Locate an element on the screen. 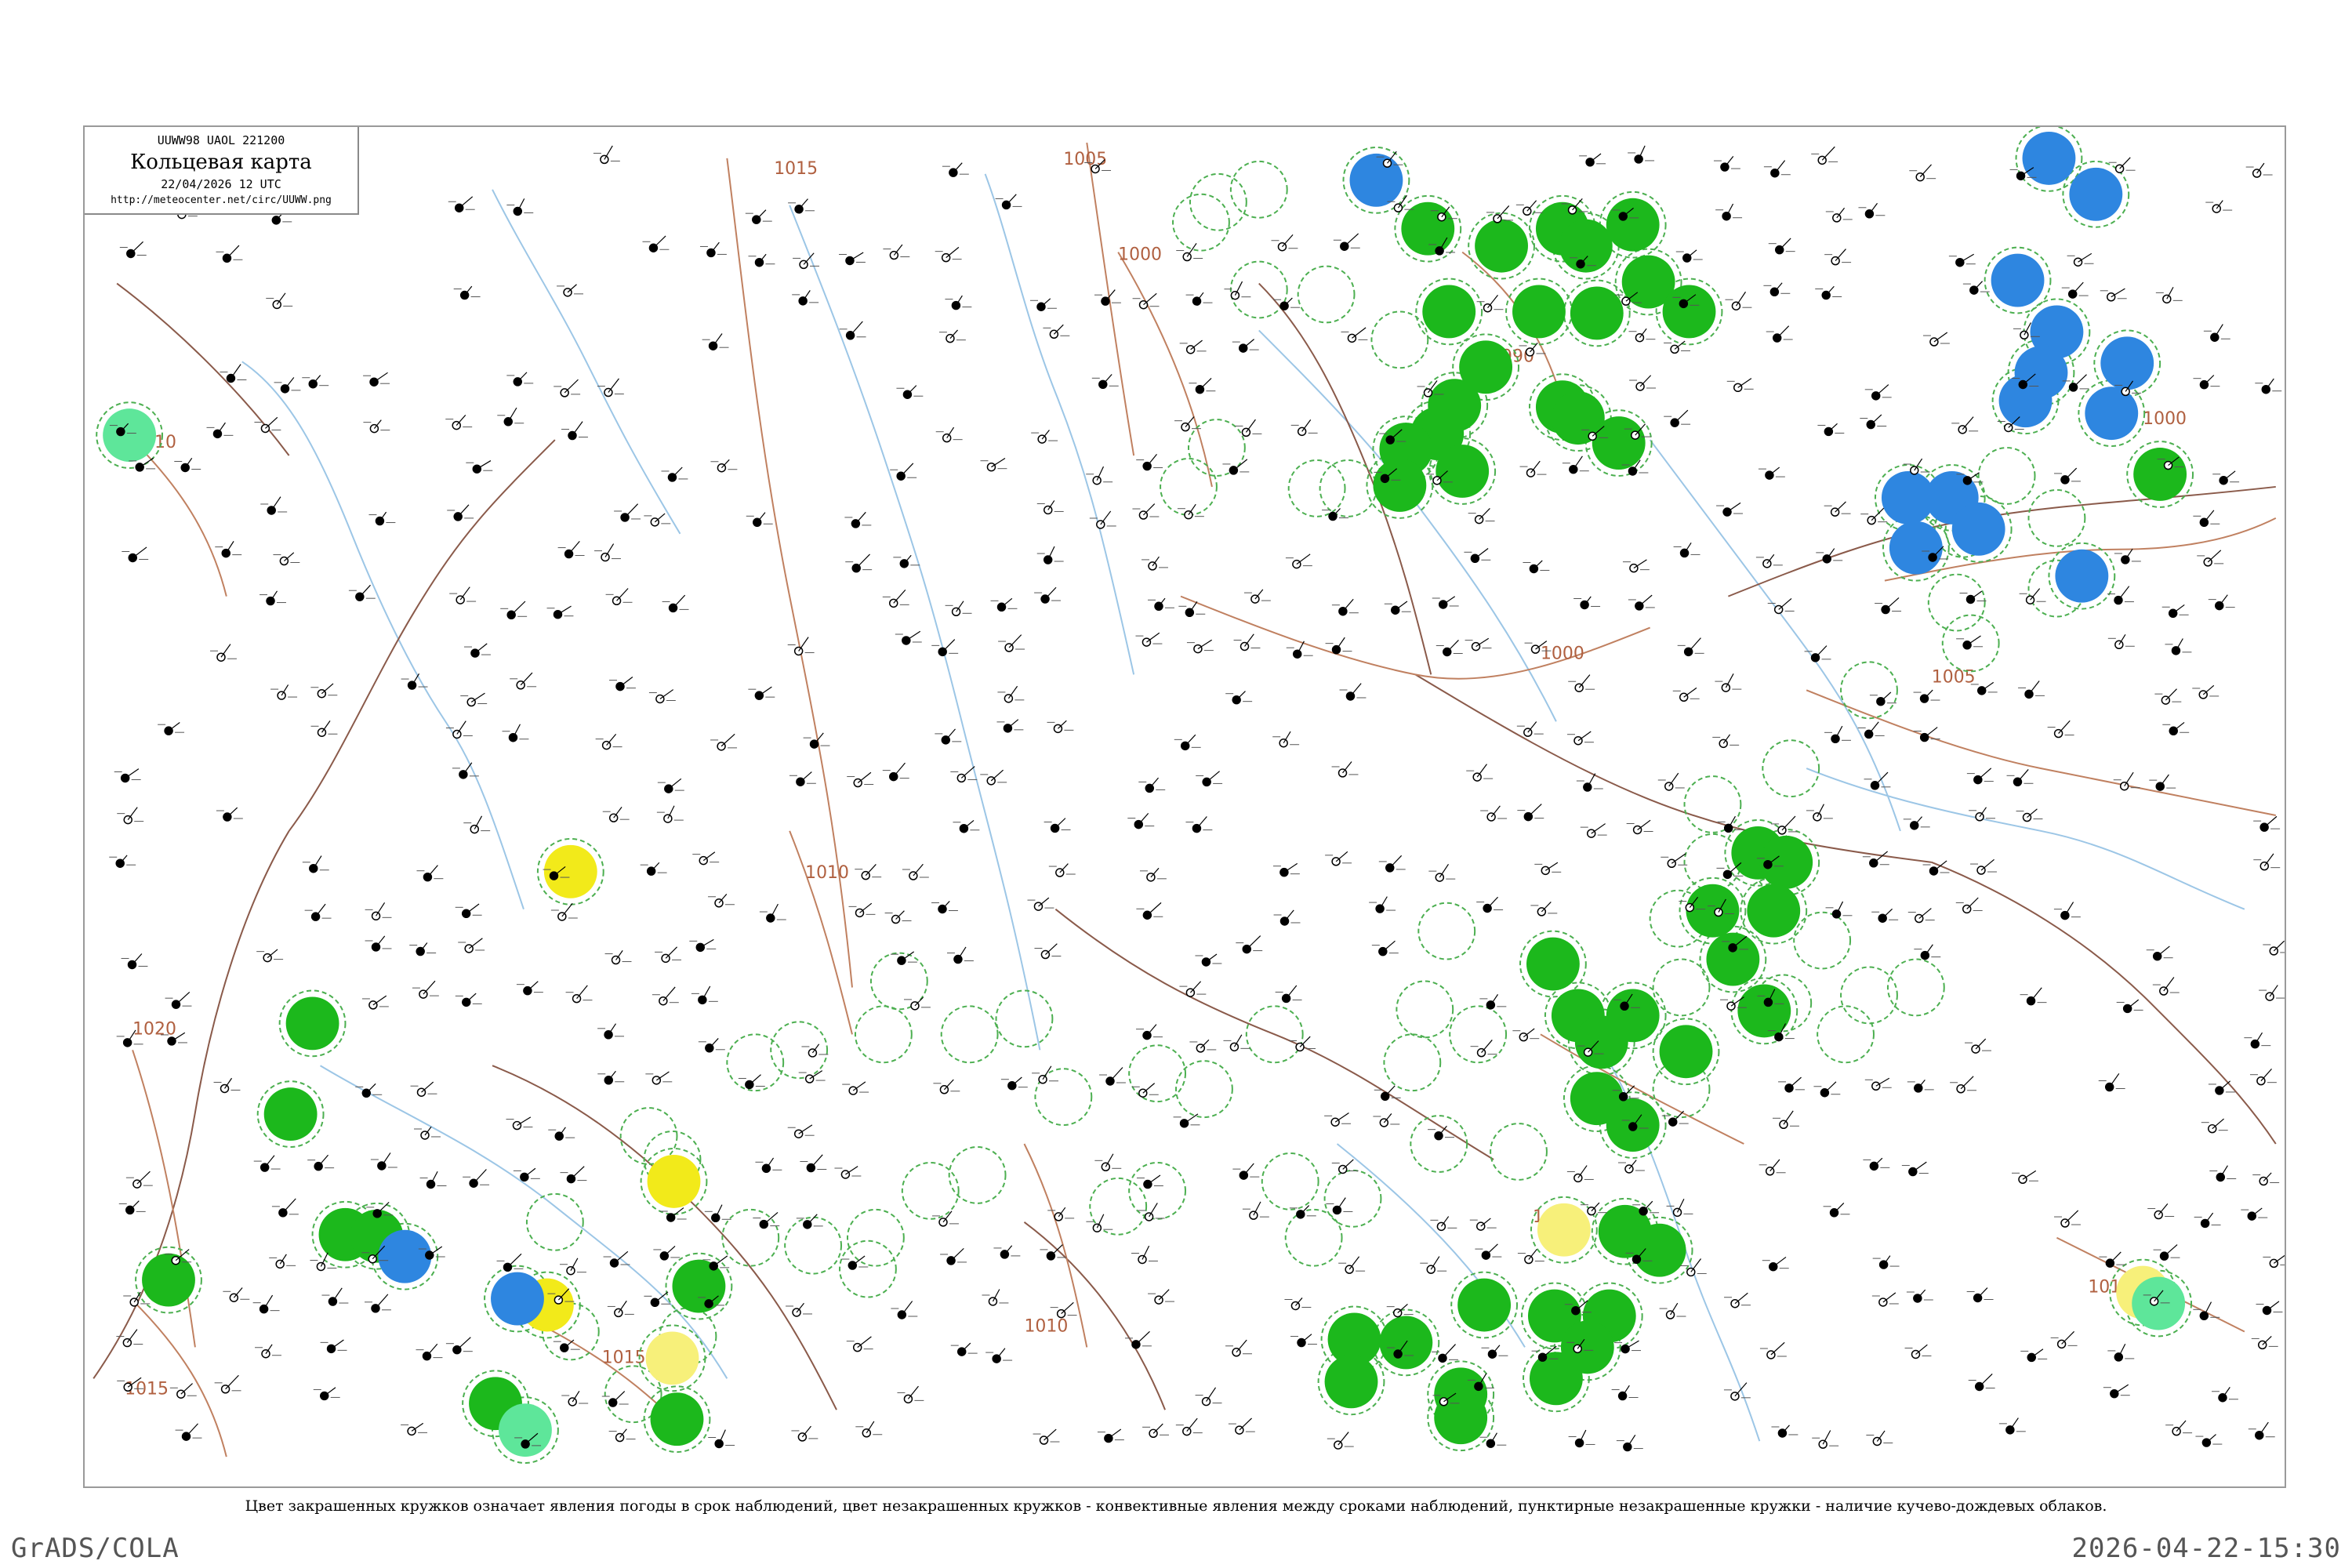 This screenshot has width=2352, height=1568. weather-marker-haze is located at coordinates (672, 1358).